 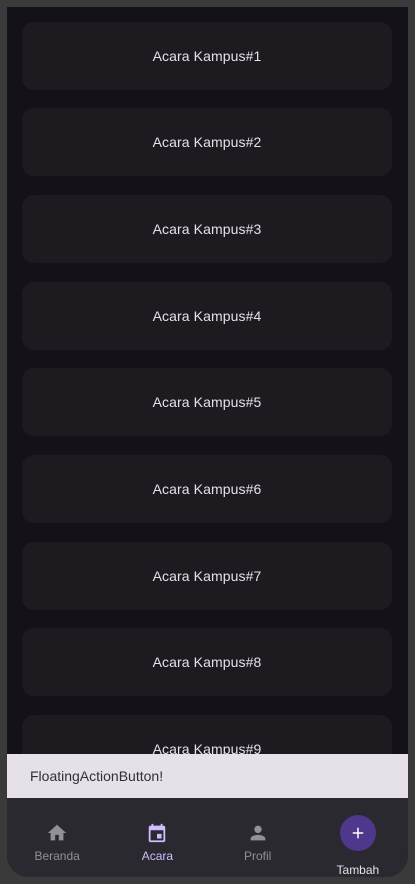 I want to click on event-card: Acara Kampus#8, so click(x=207, y=662).